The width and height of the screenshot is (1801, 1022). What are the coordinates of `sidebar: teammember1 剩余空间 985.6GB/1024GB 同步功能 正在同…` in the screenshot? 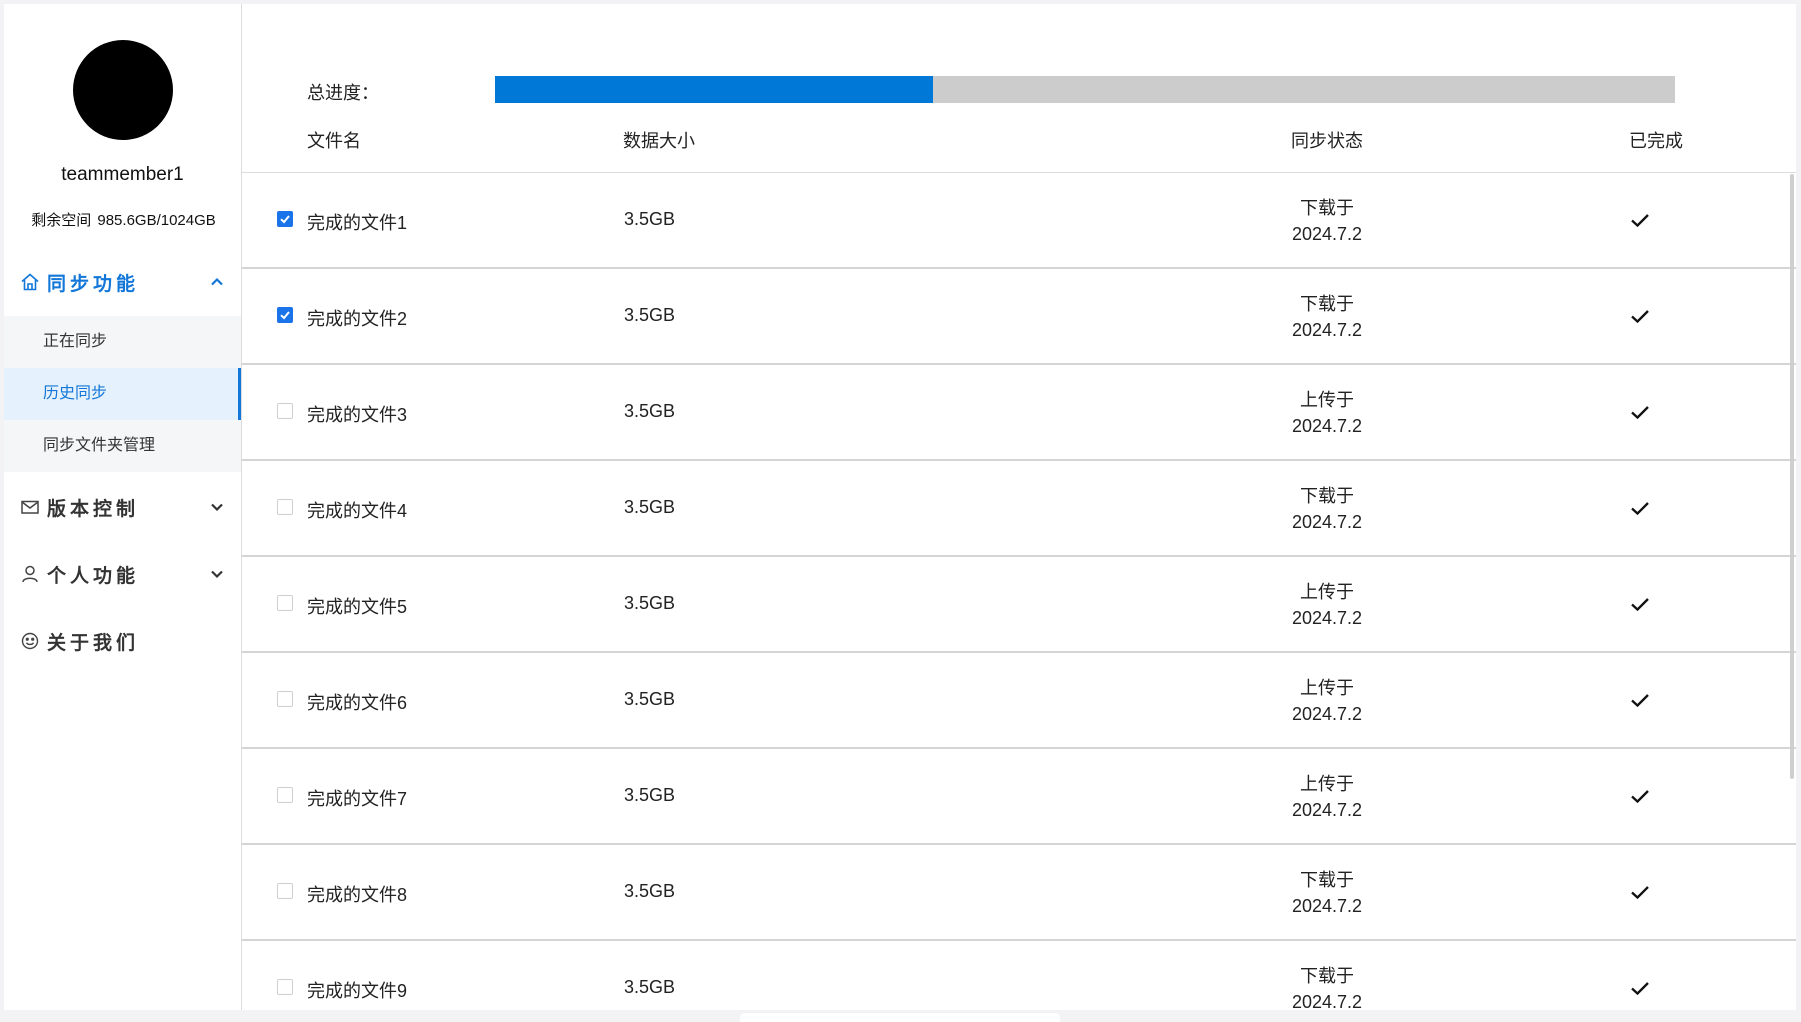 It's located at (122, 507).